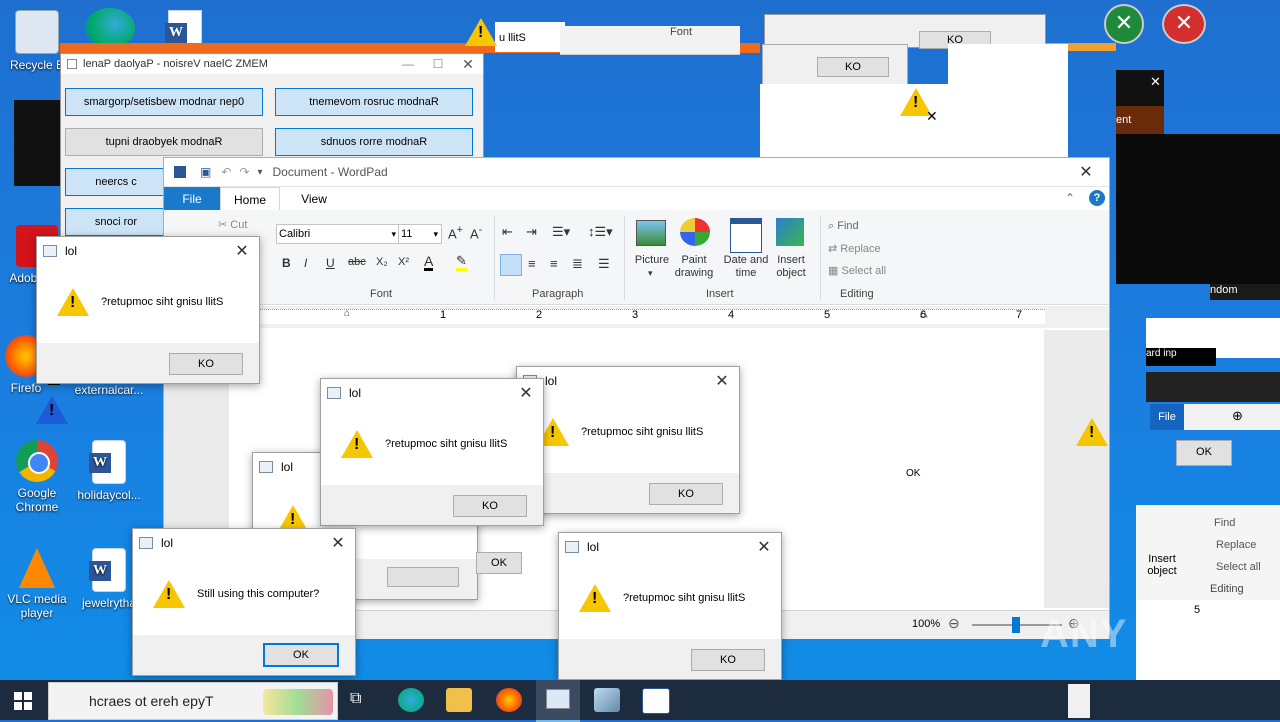 This screenshot has height=722, width=1280. I want to click on white-fragment: ard inp, so click(1213, 342).